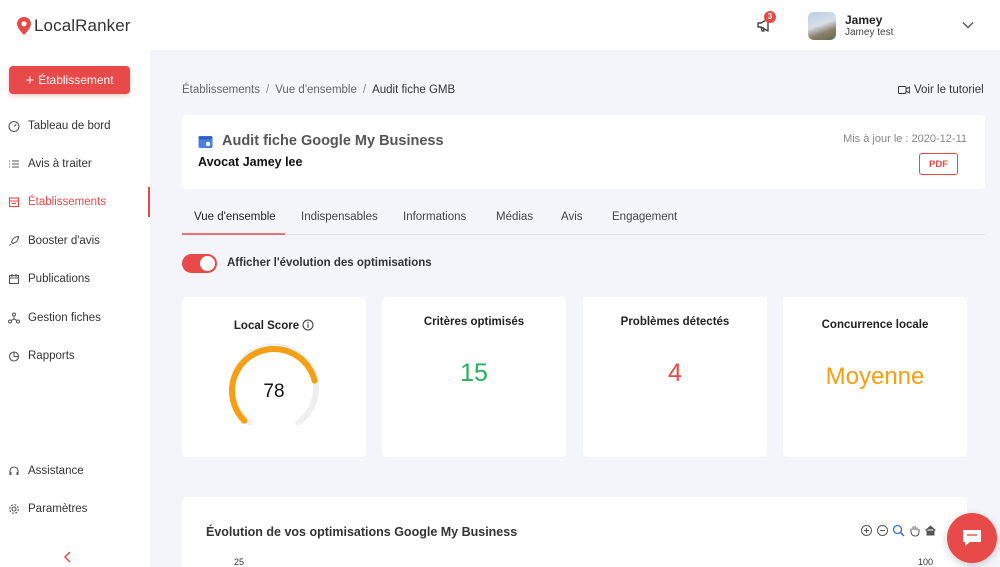 The height and width of the screenshot is (567, 1000). What do you see at coordinates (414, 90) in the screenshot?
I see `breadcrumb-current: Audit fiche GMB` at bounding box center [414, 90].